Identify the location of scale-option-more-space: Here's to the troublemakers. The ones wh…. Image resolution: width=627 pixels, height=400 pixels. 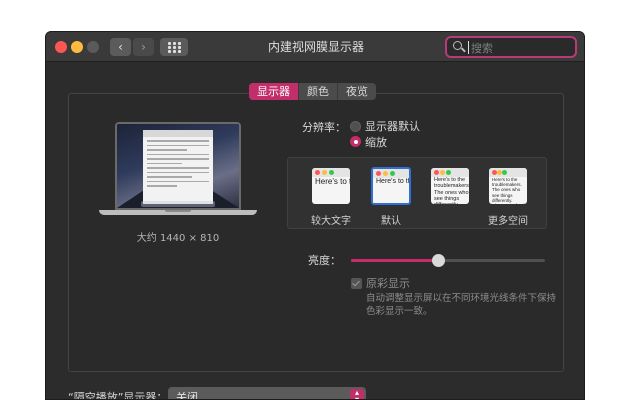
(508, 186).